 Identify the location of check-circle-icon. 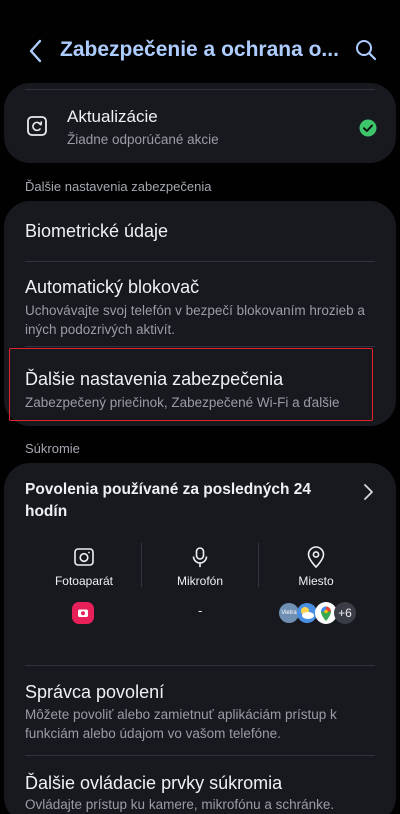
(368, 128).